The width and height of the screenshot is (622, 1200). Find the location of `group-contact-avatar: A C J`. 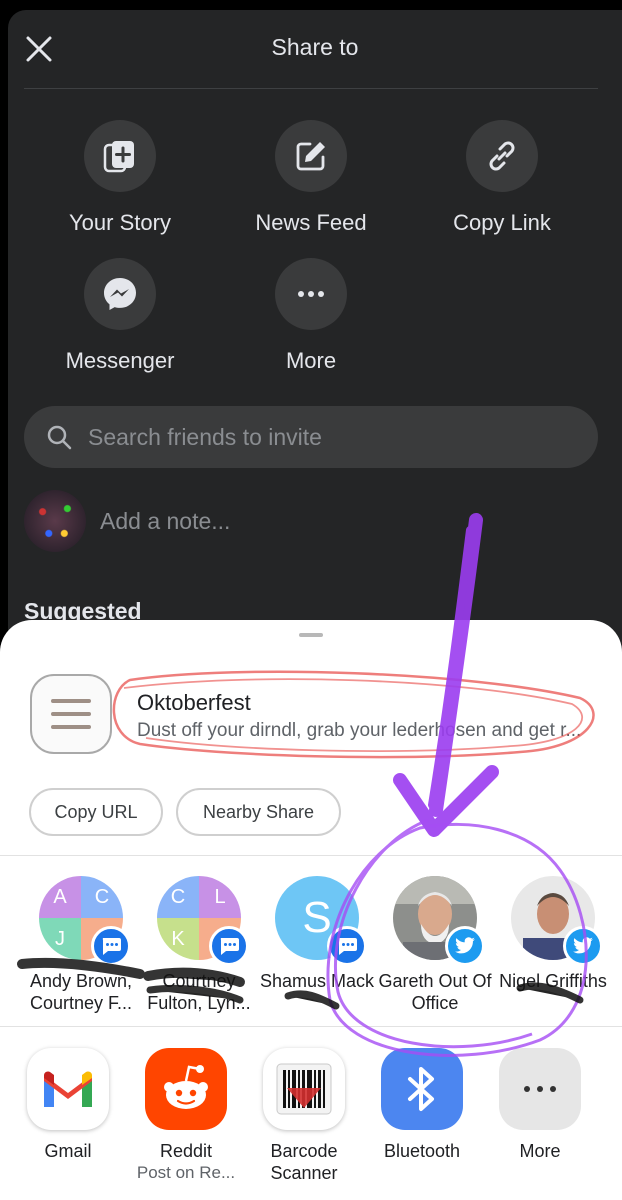

group-contact-avatar: A C J is located at coordinates (85, 921).